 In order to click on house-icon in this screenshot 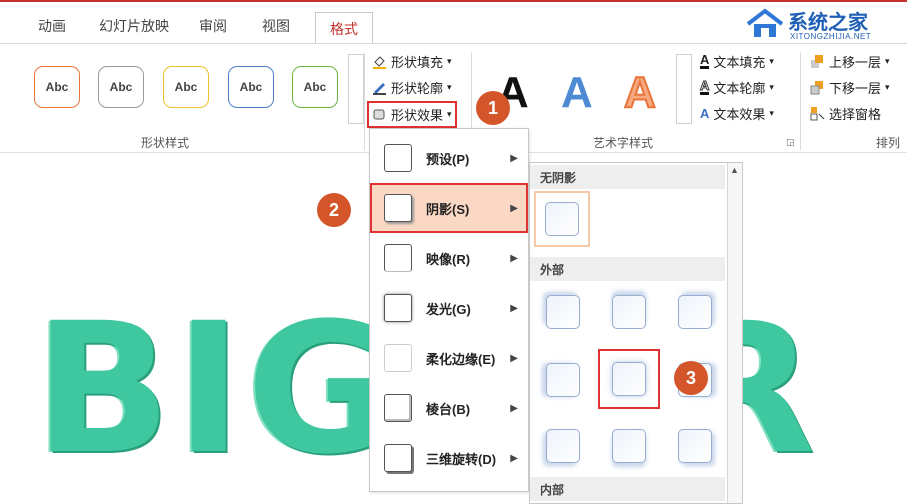, I will do `click(765, 22)`.